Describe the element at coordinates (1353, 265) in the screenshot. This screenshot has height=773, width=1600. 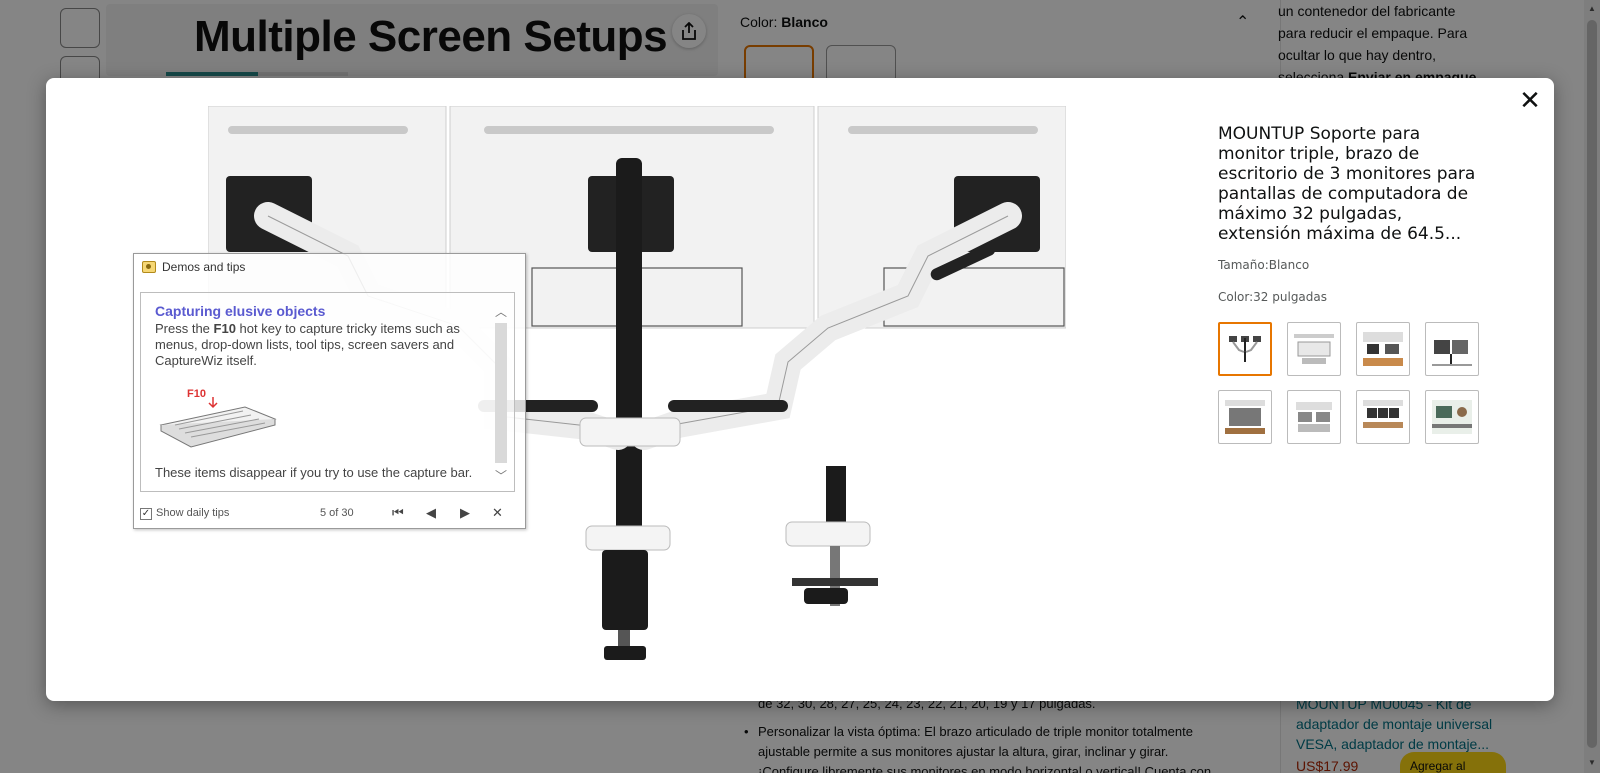
I see `size-line: Tamaño:Blanco` at that location.